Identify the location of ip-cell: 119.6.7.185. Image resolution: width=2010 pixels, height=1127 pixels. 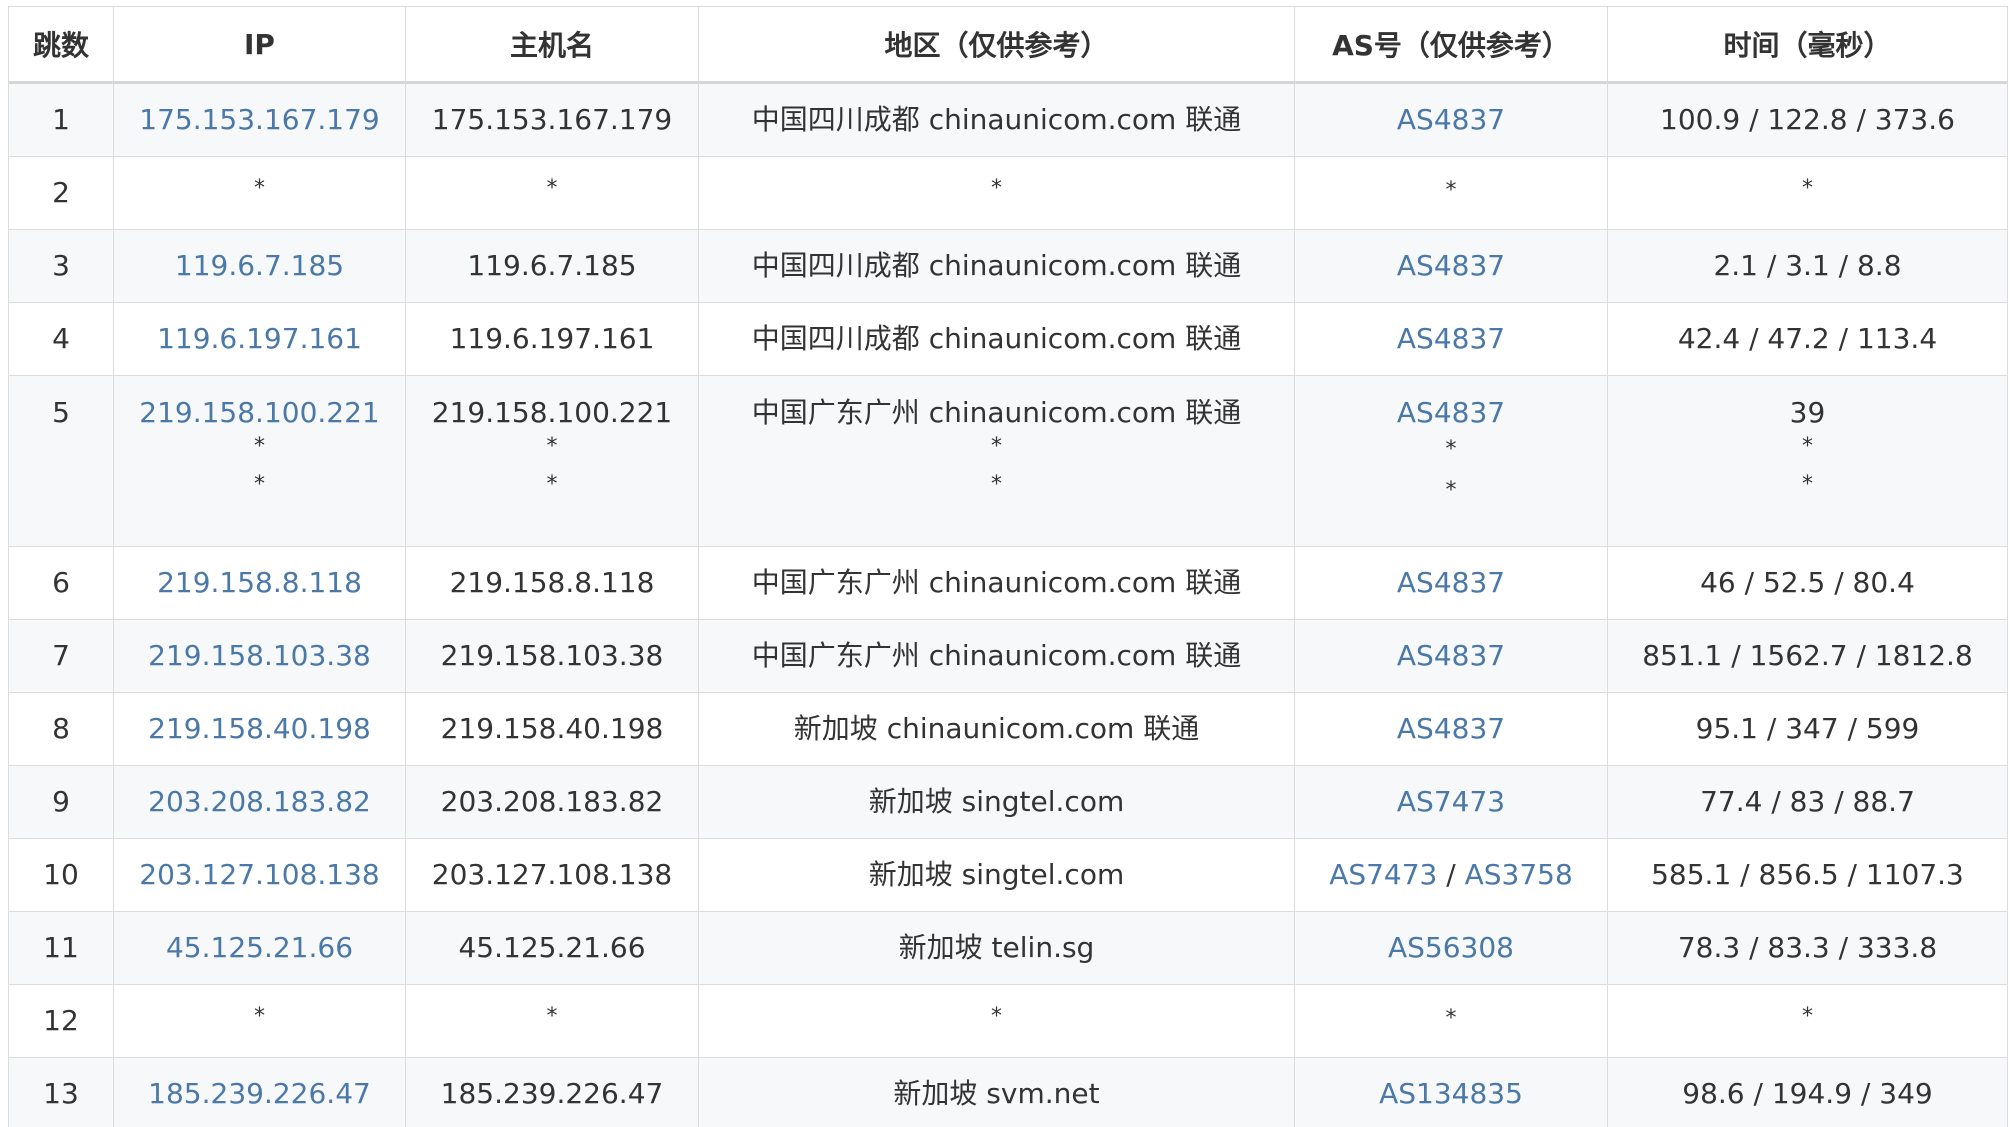
(259, 266).